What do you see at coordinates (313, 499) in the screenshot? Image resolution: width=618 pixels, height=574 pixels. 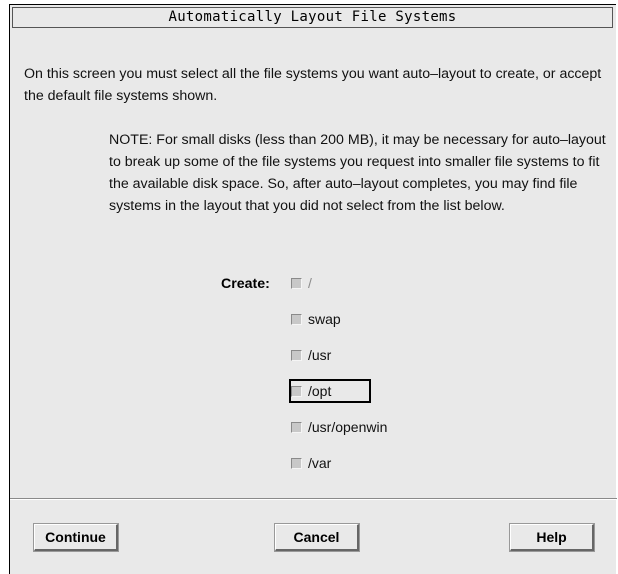 I see `button-divider` at bounding box center [313, 499].